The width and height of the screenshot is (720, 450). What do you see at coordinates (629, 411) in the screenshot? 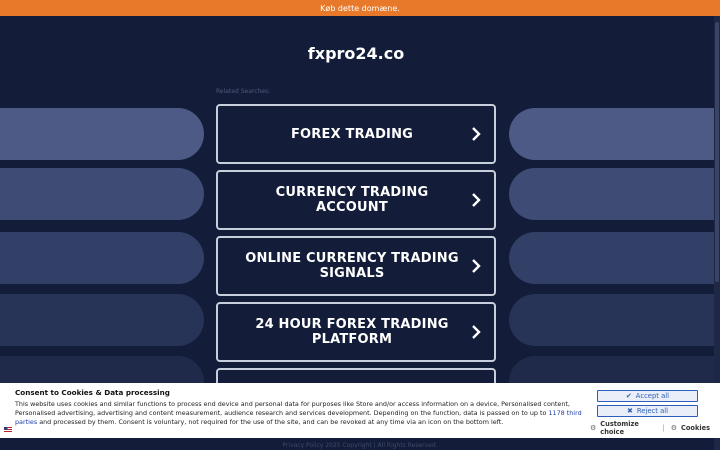
I see `x-icon: ✖` at bounding box center [629, 411].